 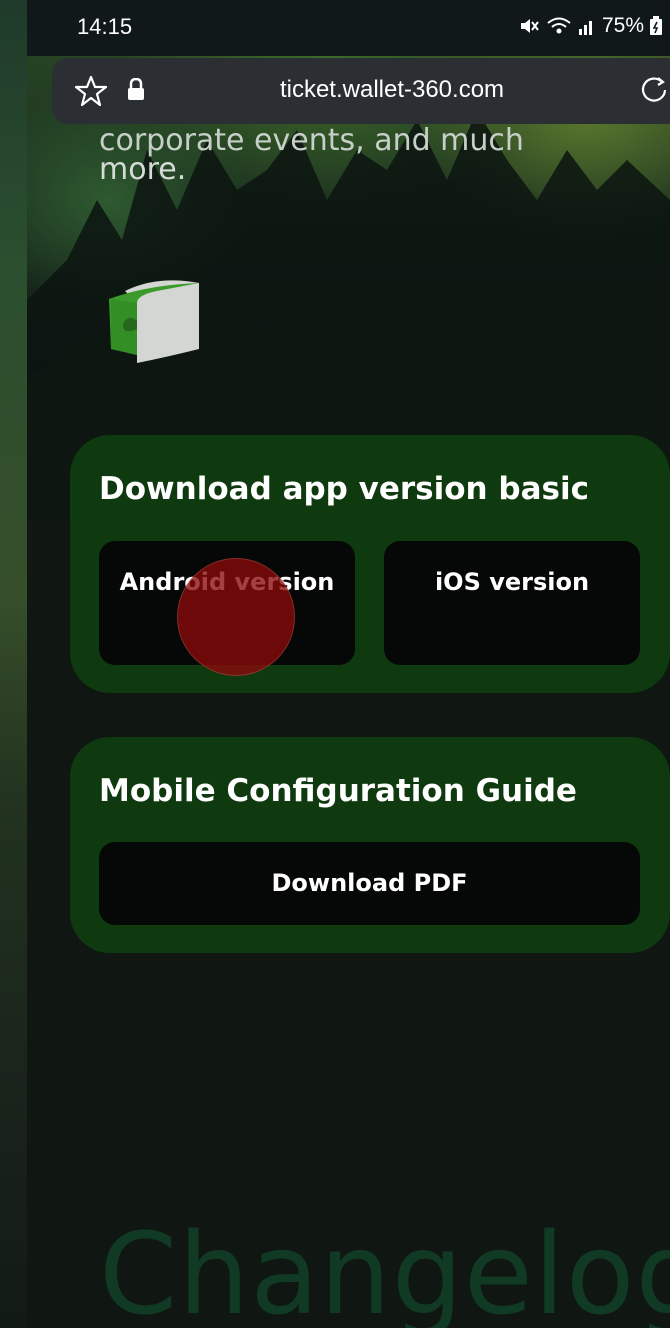 I want to click on download-pdf-button: Download PDF, so click(x=369, y=883).